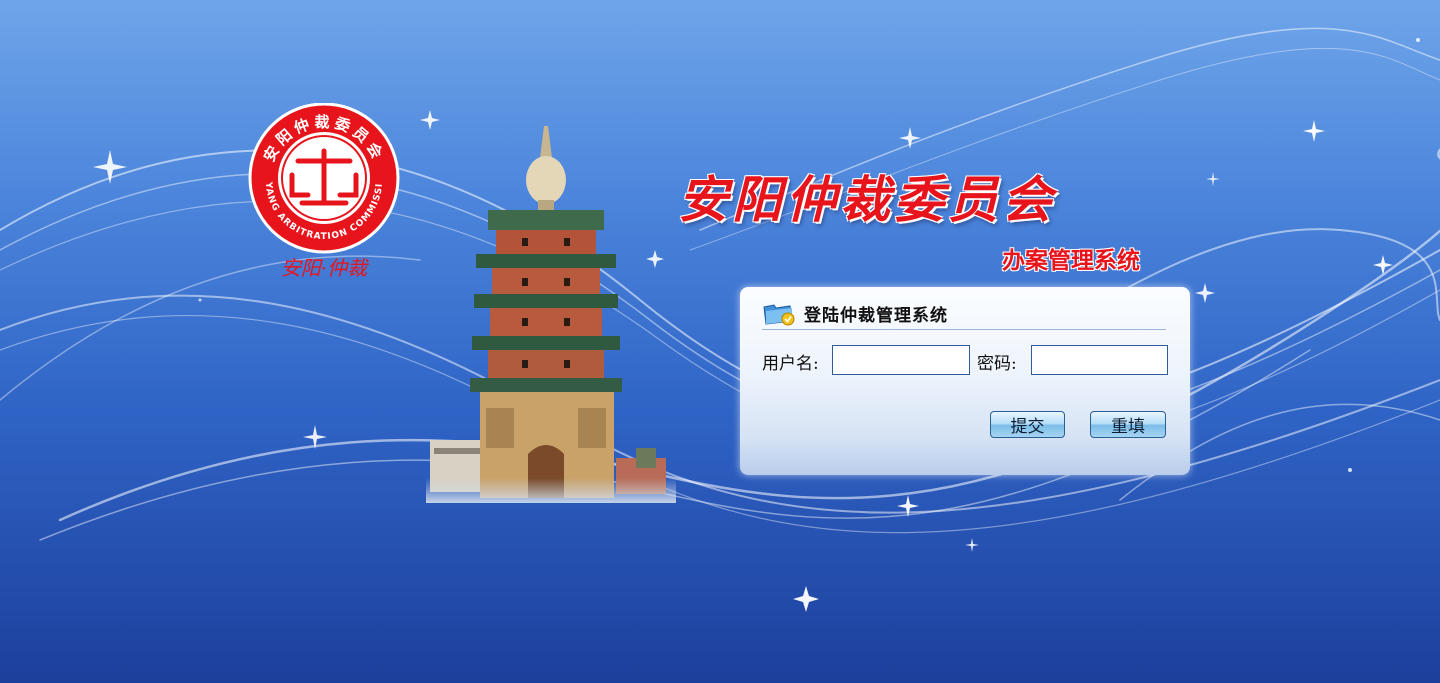  Describe the element at coordinates (1071, 261) in the screenshot. I see `system-subtitle: 办案管理系统` at that location.